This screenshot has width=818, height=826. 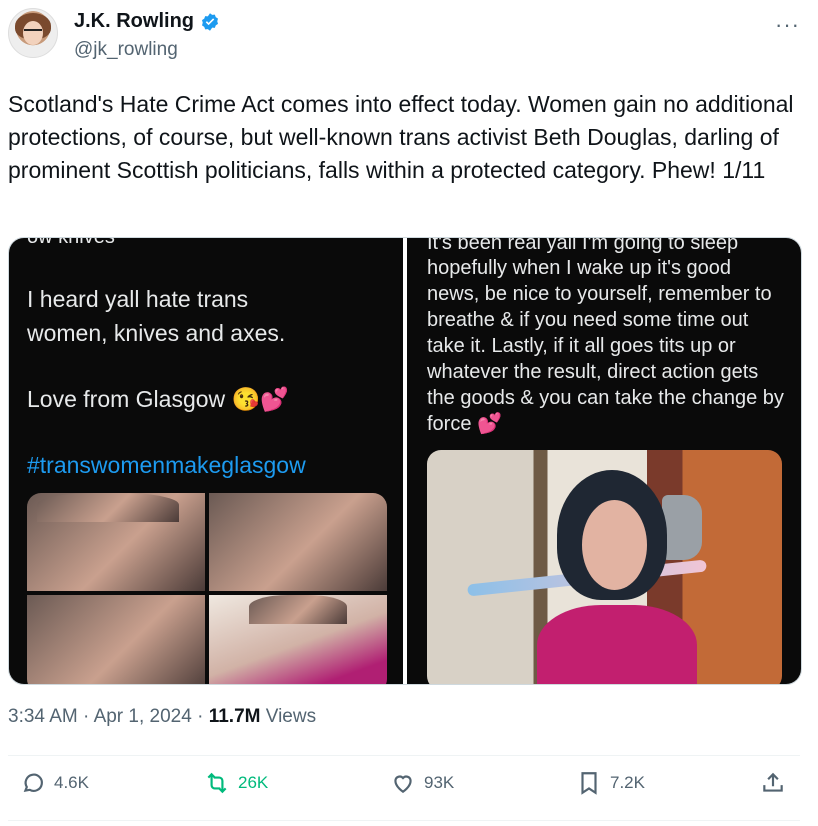 What do you see at coordinates (143, 716) in the screenshot?
I see `tweet-date: Apr 1, 2024` at bounding box center [143, 716].